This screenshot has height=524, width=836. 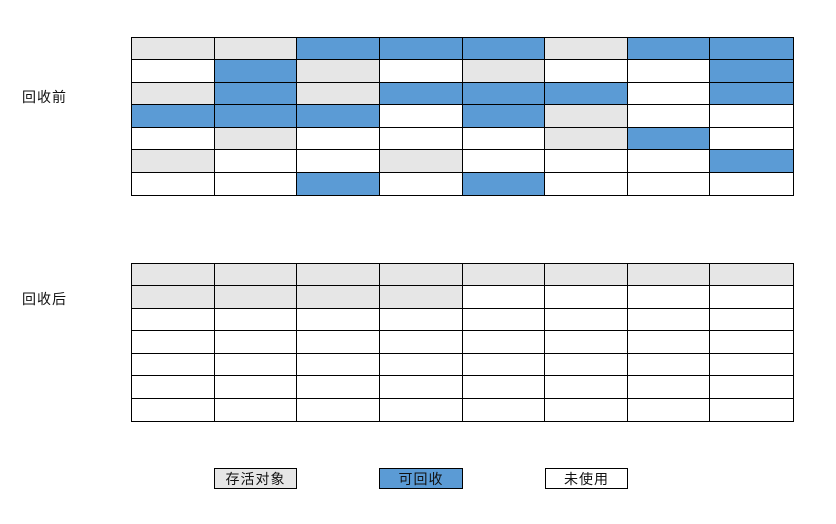 What do you see at coordinates (44, 98) in the screenshot?
I see `before-collection-label: 回收前` at bounding box center [44, 98].